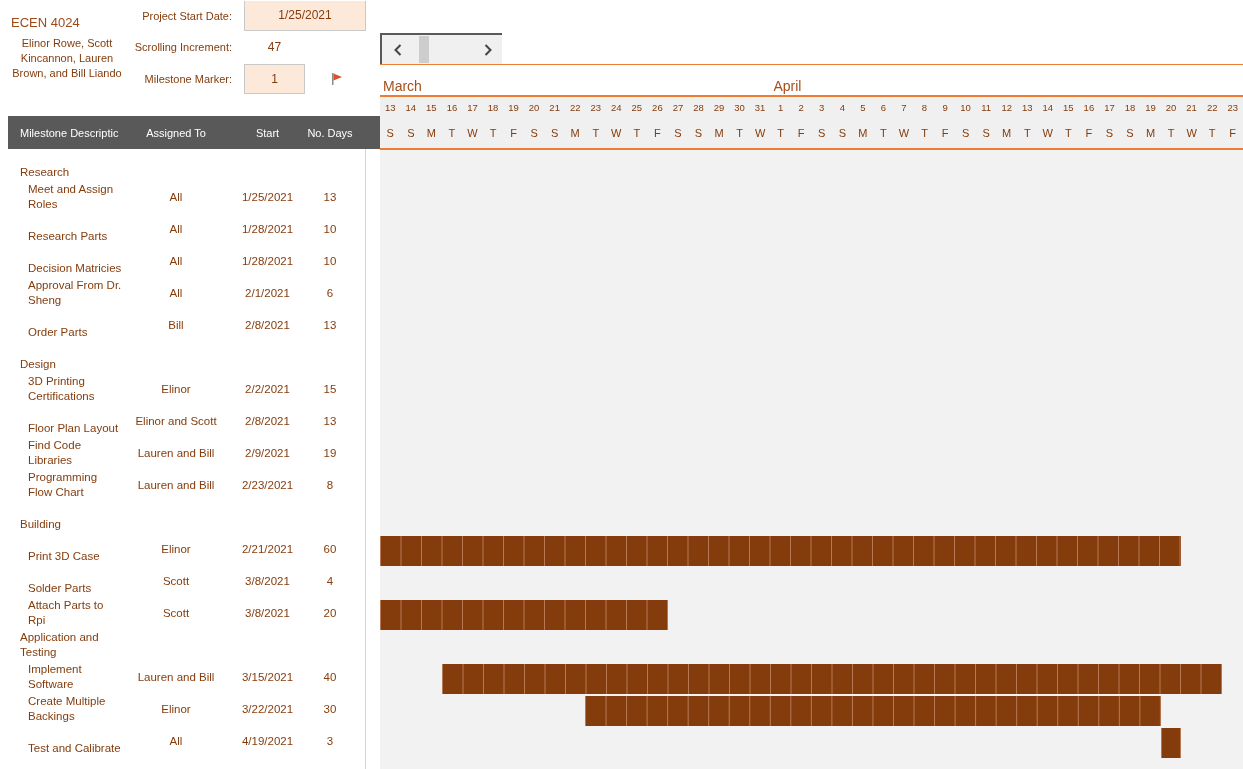 Image resolution: width=1243 pixels, height=769 pixels. What do you see at coordinates (330, 581) in the screenshot?
I see `table-cell-text: 4` at bounding box center [330, 581].